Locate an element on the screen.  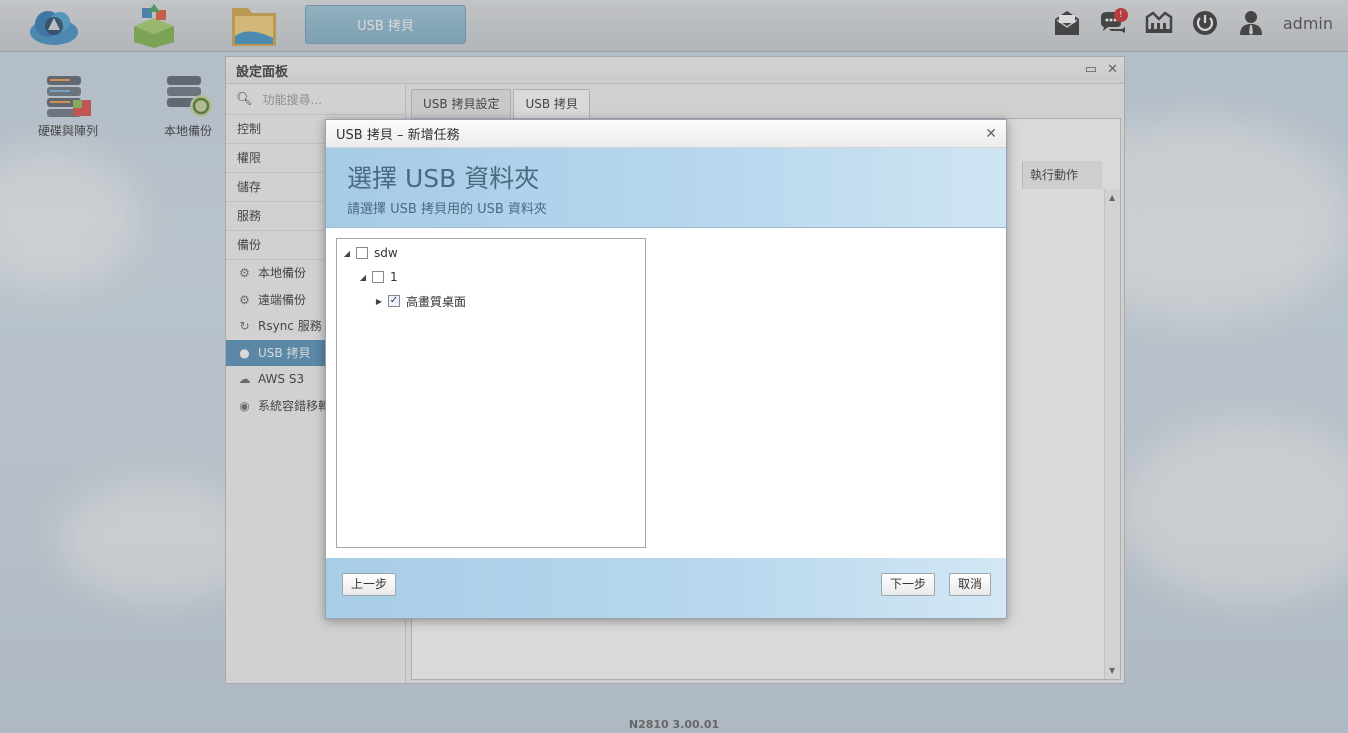
dialog-subheading: 請選擇 USB 拷貝用的 USB 資料夾 is located at coordinates (447, 209).